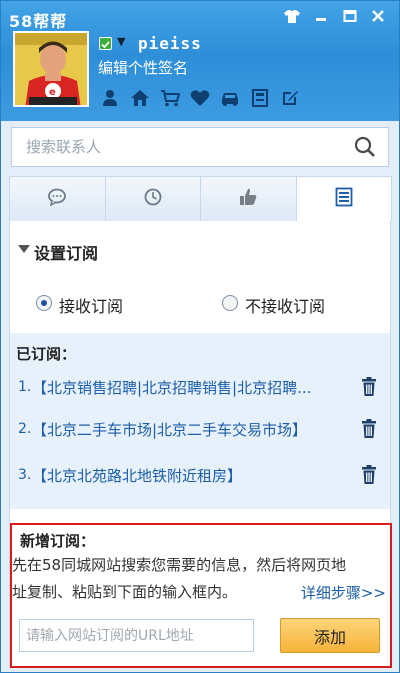 This screenshot has width=400, height=673. What do you see at coordinates (330, 635) in the screenshot?
I see `add-button: 添加` at bounding box center [330, 635].